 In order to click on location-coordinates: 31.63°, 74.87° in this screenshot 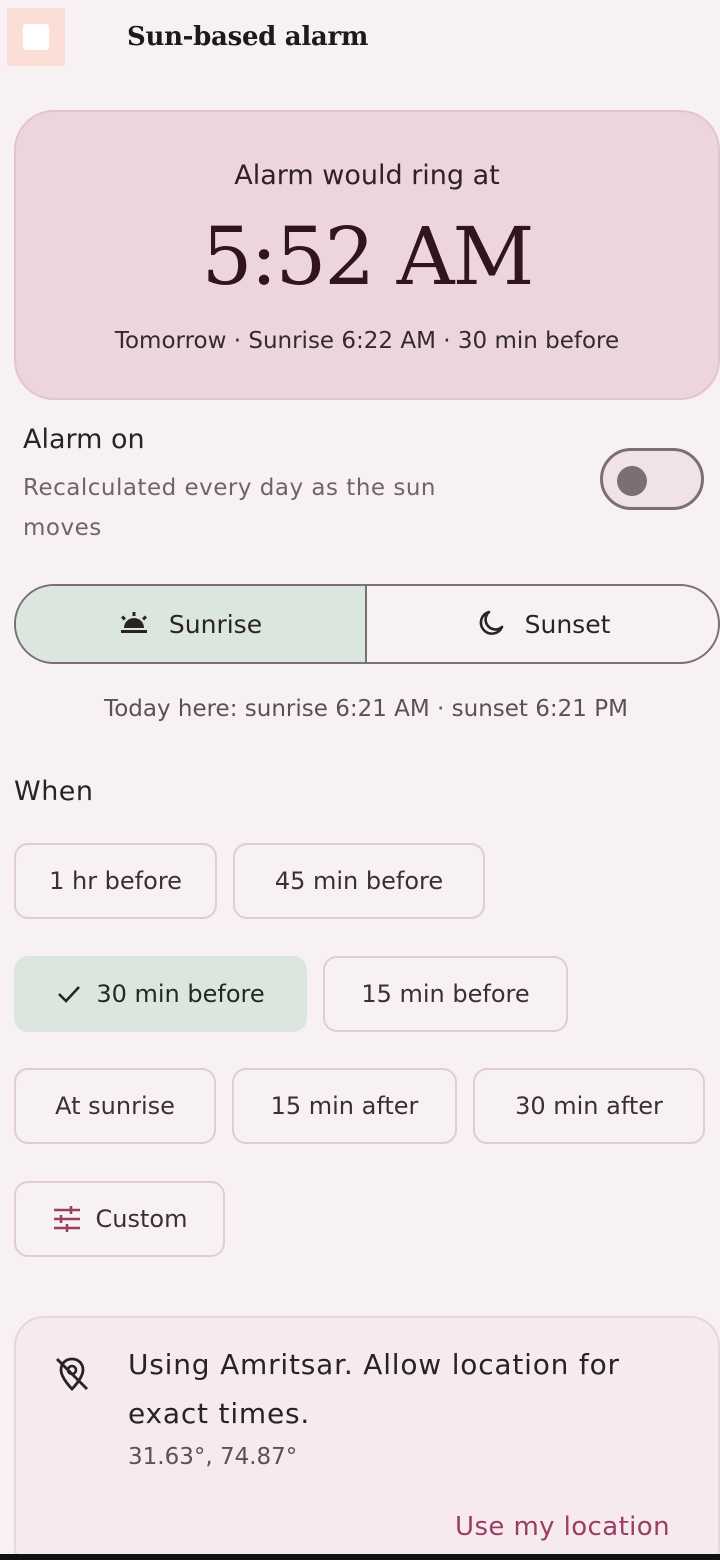, I will do `click(213, 1457)`.